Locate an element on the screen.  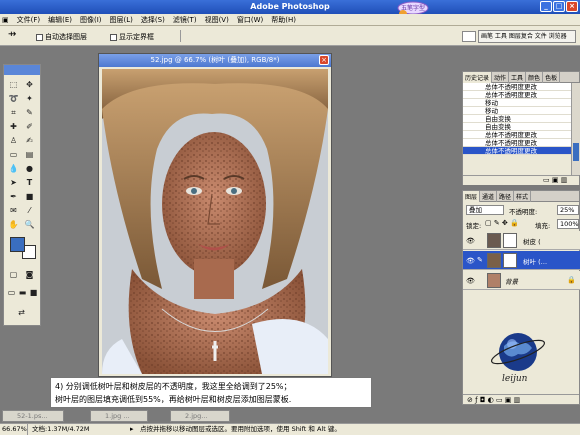
show-bbox-checkbox: 显示定界框 is located at coordinates (132, 37).